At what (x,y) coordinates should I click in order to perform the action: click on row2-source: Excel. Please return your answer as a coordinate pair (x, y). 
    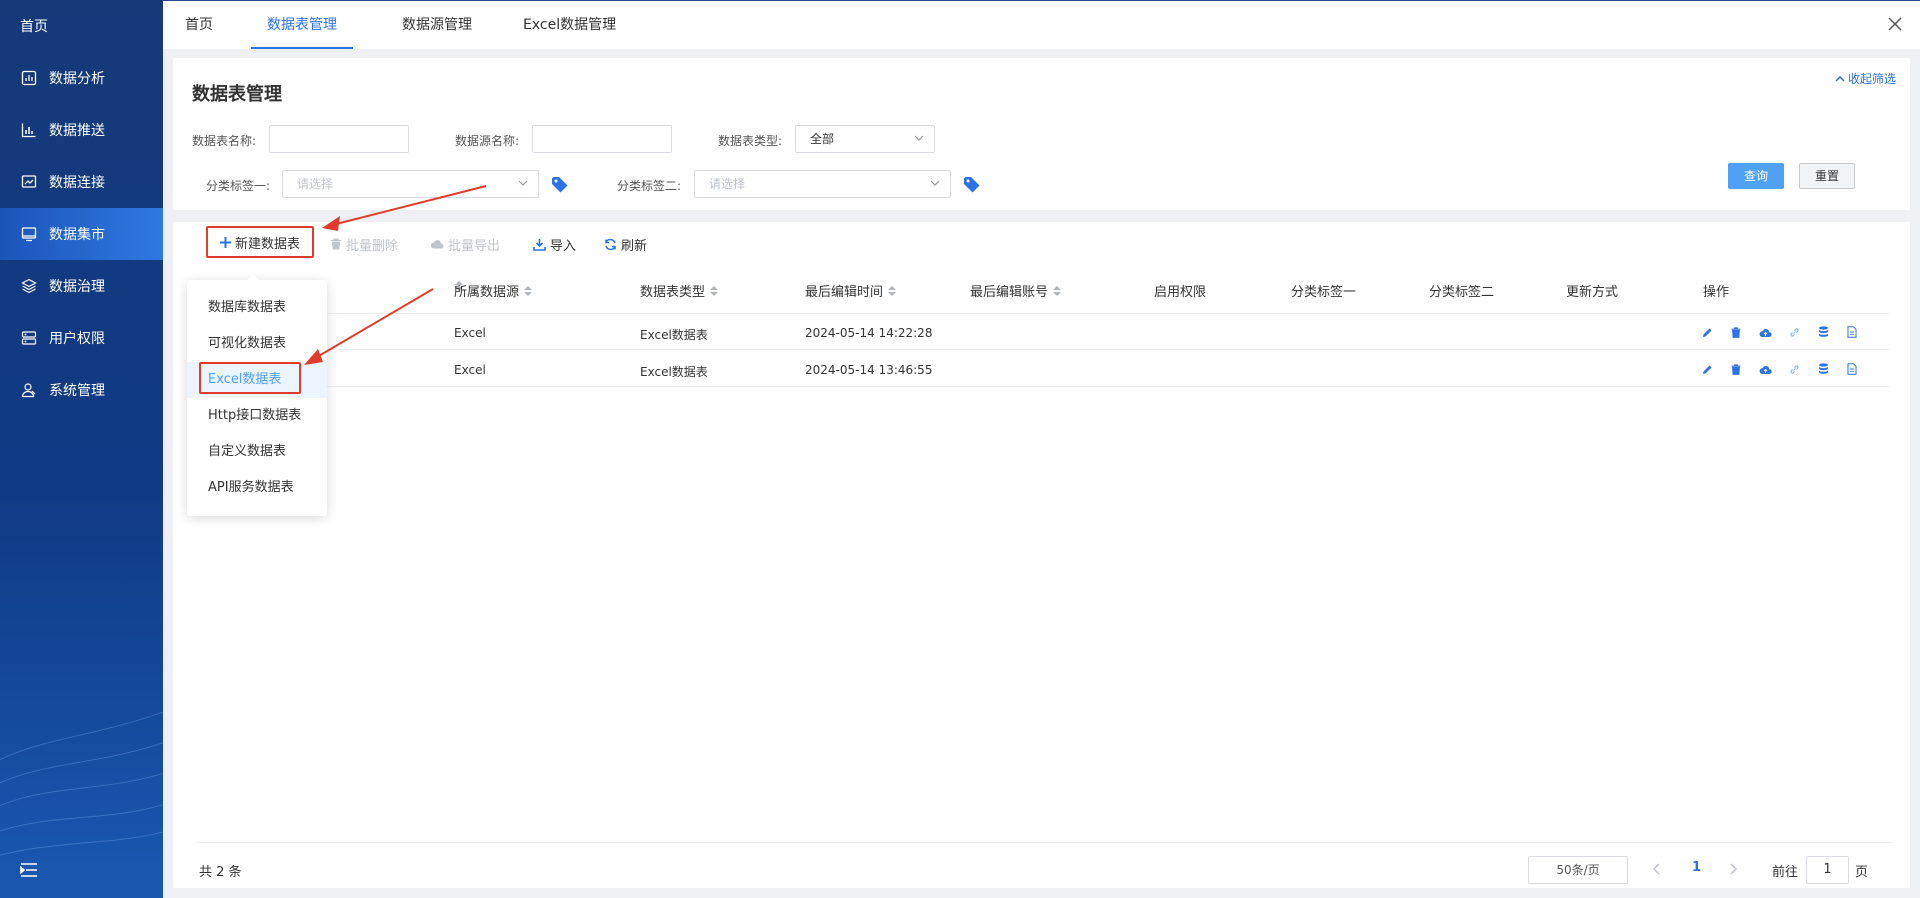
    Looking at the image, I should click on (470, 370).